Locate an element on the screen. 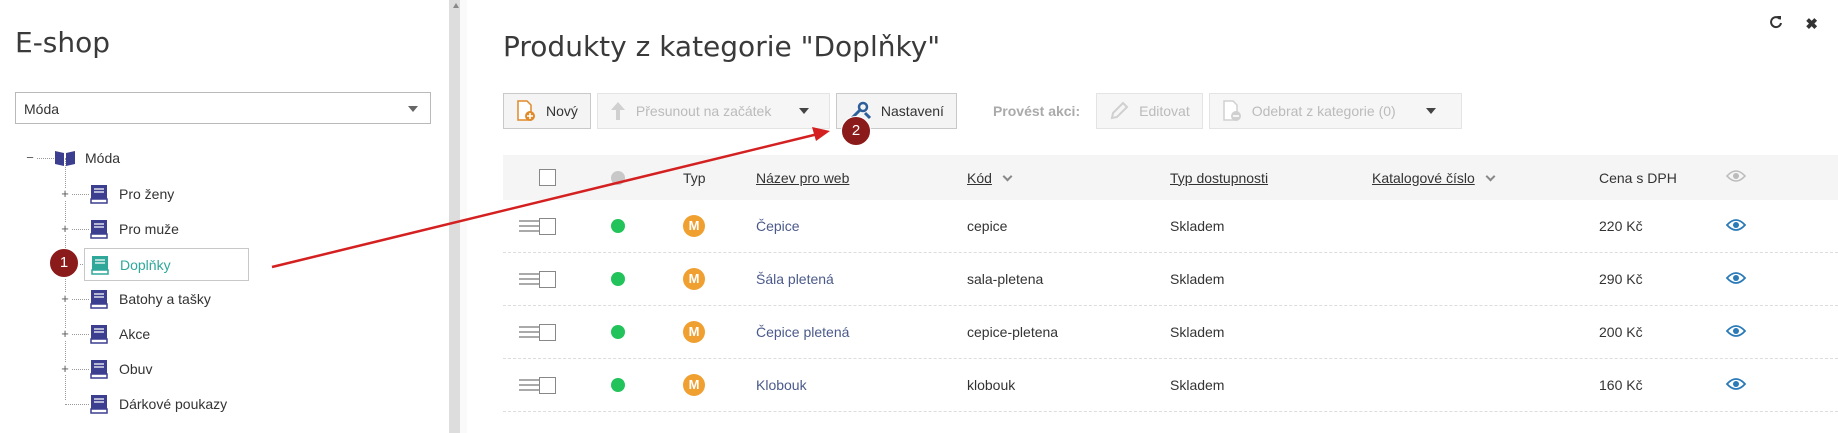 The height and width of the screenshot is (433, 1838). product-price: 220 Kč is located at coordinates (1621, 226).